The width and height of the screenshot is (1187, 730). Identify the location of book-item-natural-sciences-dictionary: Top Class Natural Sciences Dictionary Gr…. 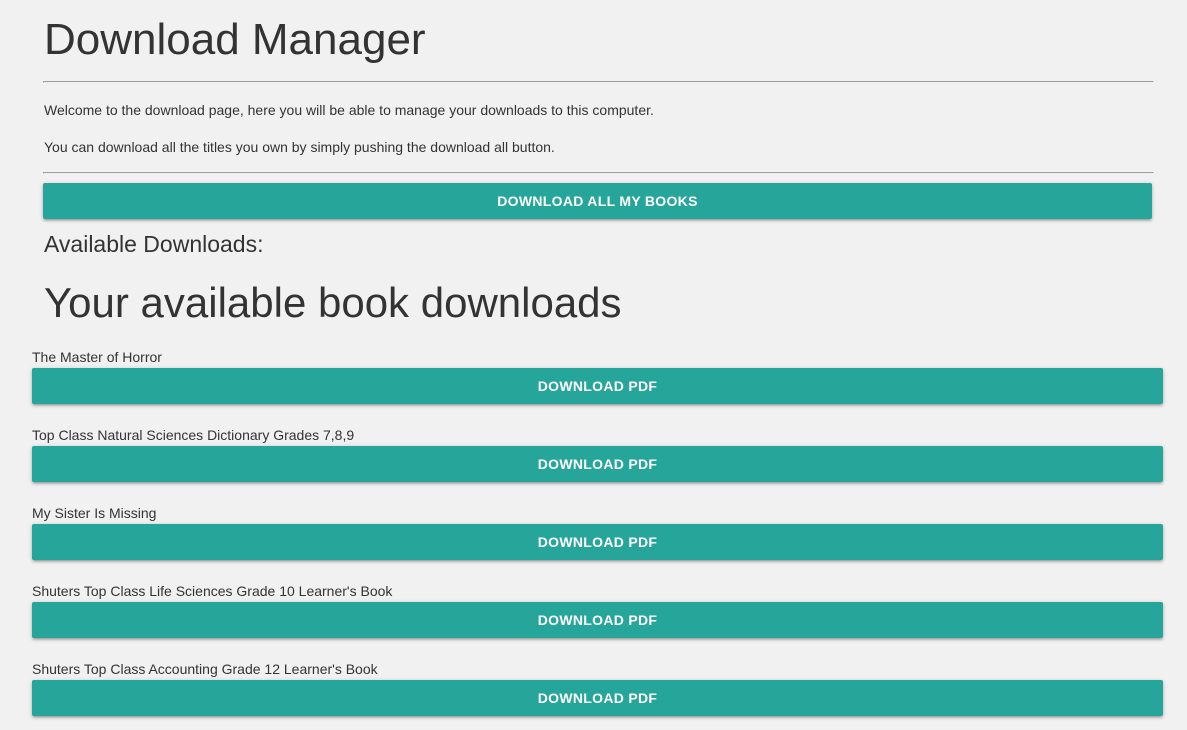
(597, 461).